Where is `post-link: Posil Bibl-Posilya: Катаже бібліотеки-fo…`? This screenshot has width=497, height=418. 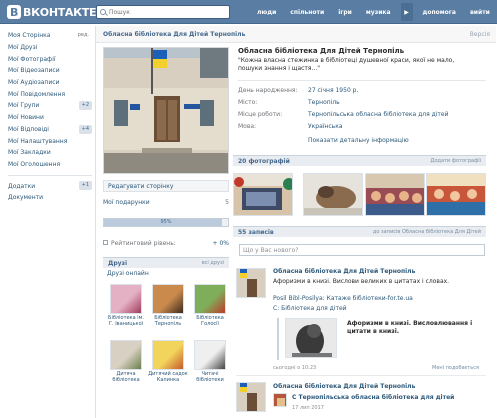
post-link: Posil Bibl-Posilya: Катаже бібліотеки-fo… is located at coordinates (343, 298).